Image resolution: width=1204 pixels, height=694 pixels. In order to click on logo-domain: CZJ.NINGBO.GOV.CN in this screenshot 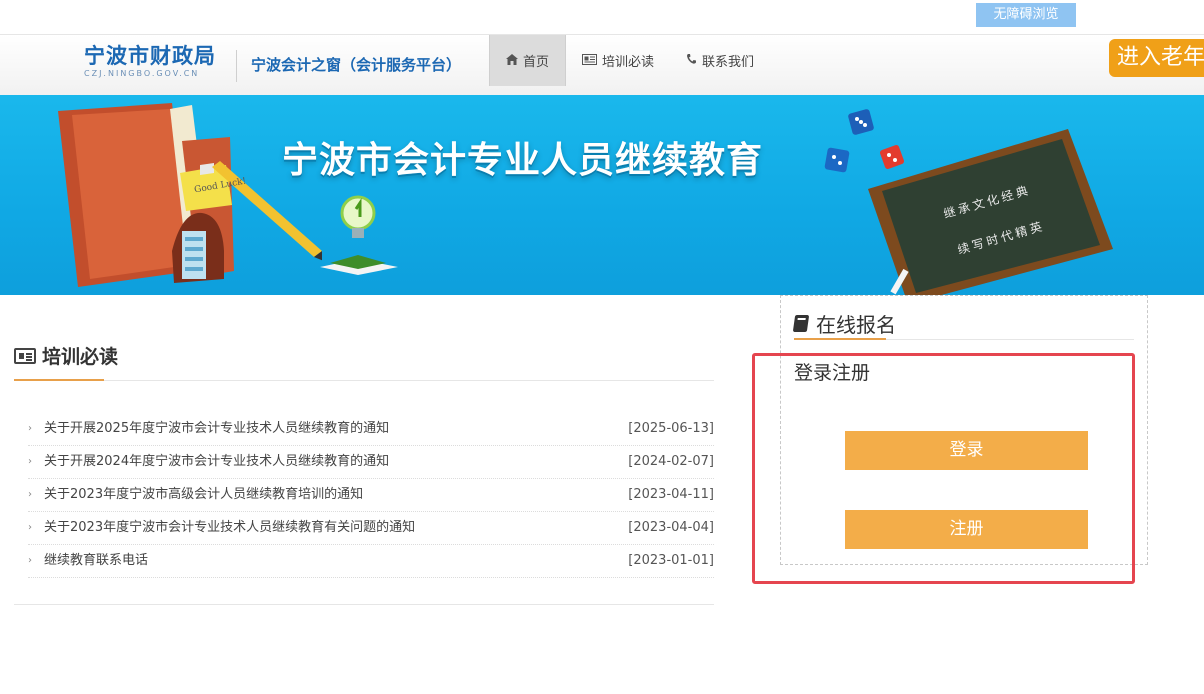, I will do `click(142, 73)`.